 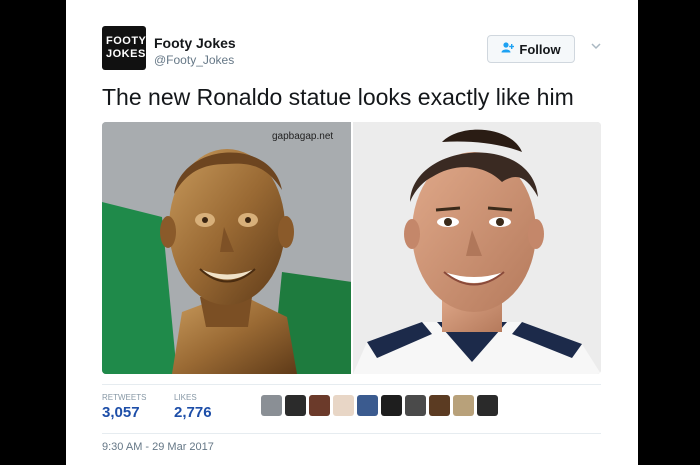 I want to click on tweet-timestamp: 9:30 AM - 29 Mar 2017, so click(x=158, y=447).